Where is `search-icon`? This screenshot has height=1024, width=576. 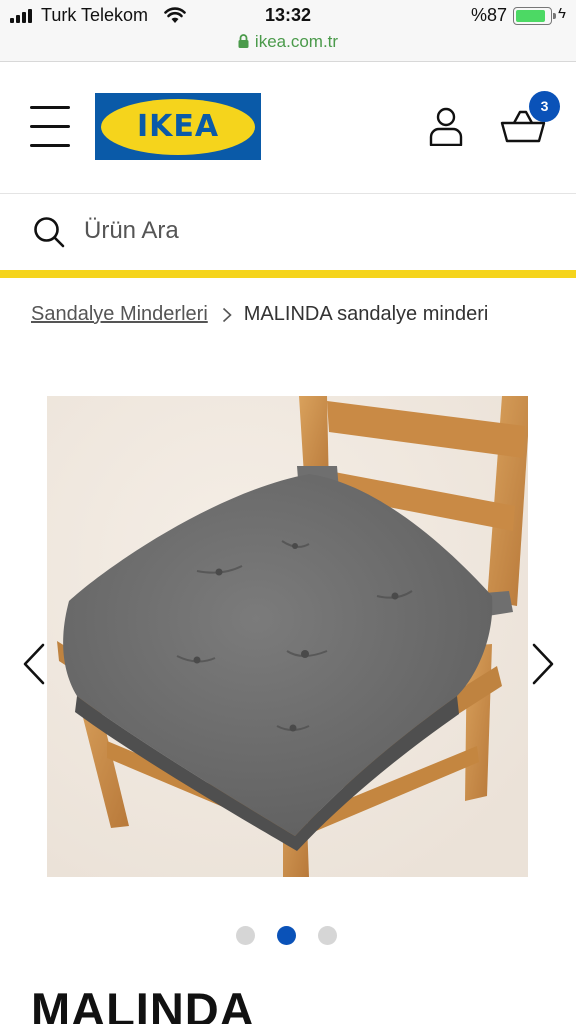
search-icon is located at coordinates (49, 232).